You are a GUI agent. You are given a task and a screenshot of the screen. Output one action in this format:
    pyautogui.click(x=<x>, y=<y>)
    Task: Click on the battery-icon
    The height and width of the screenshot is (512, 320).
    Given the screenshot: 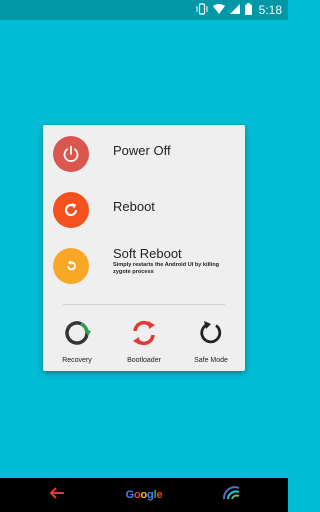 What is the action you would take?
    pyautogui.click(x=248, y=10)
    